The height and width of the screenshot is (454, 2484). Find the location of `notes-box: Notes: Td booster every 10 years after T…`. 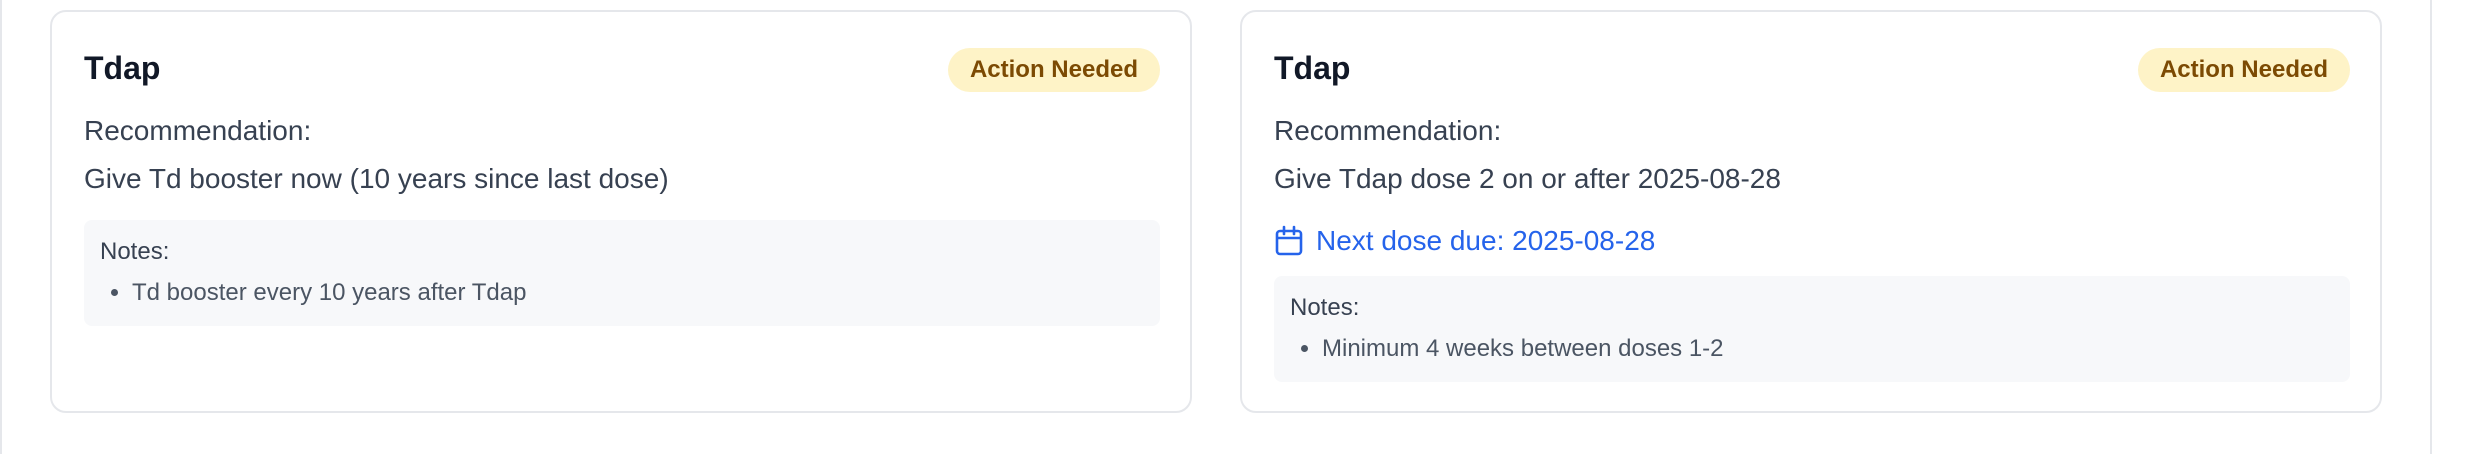

notes-box: Notes: Td booster every 10 years after T… is located at coordinates (622, 273).